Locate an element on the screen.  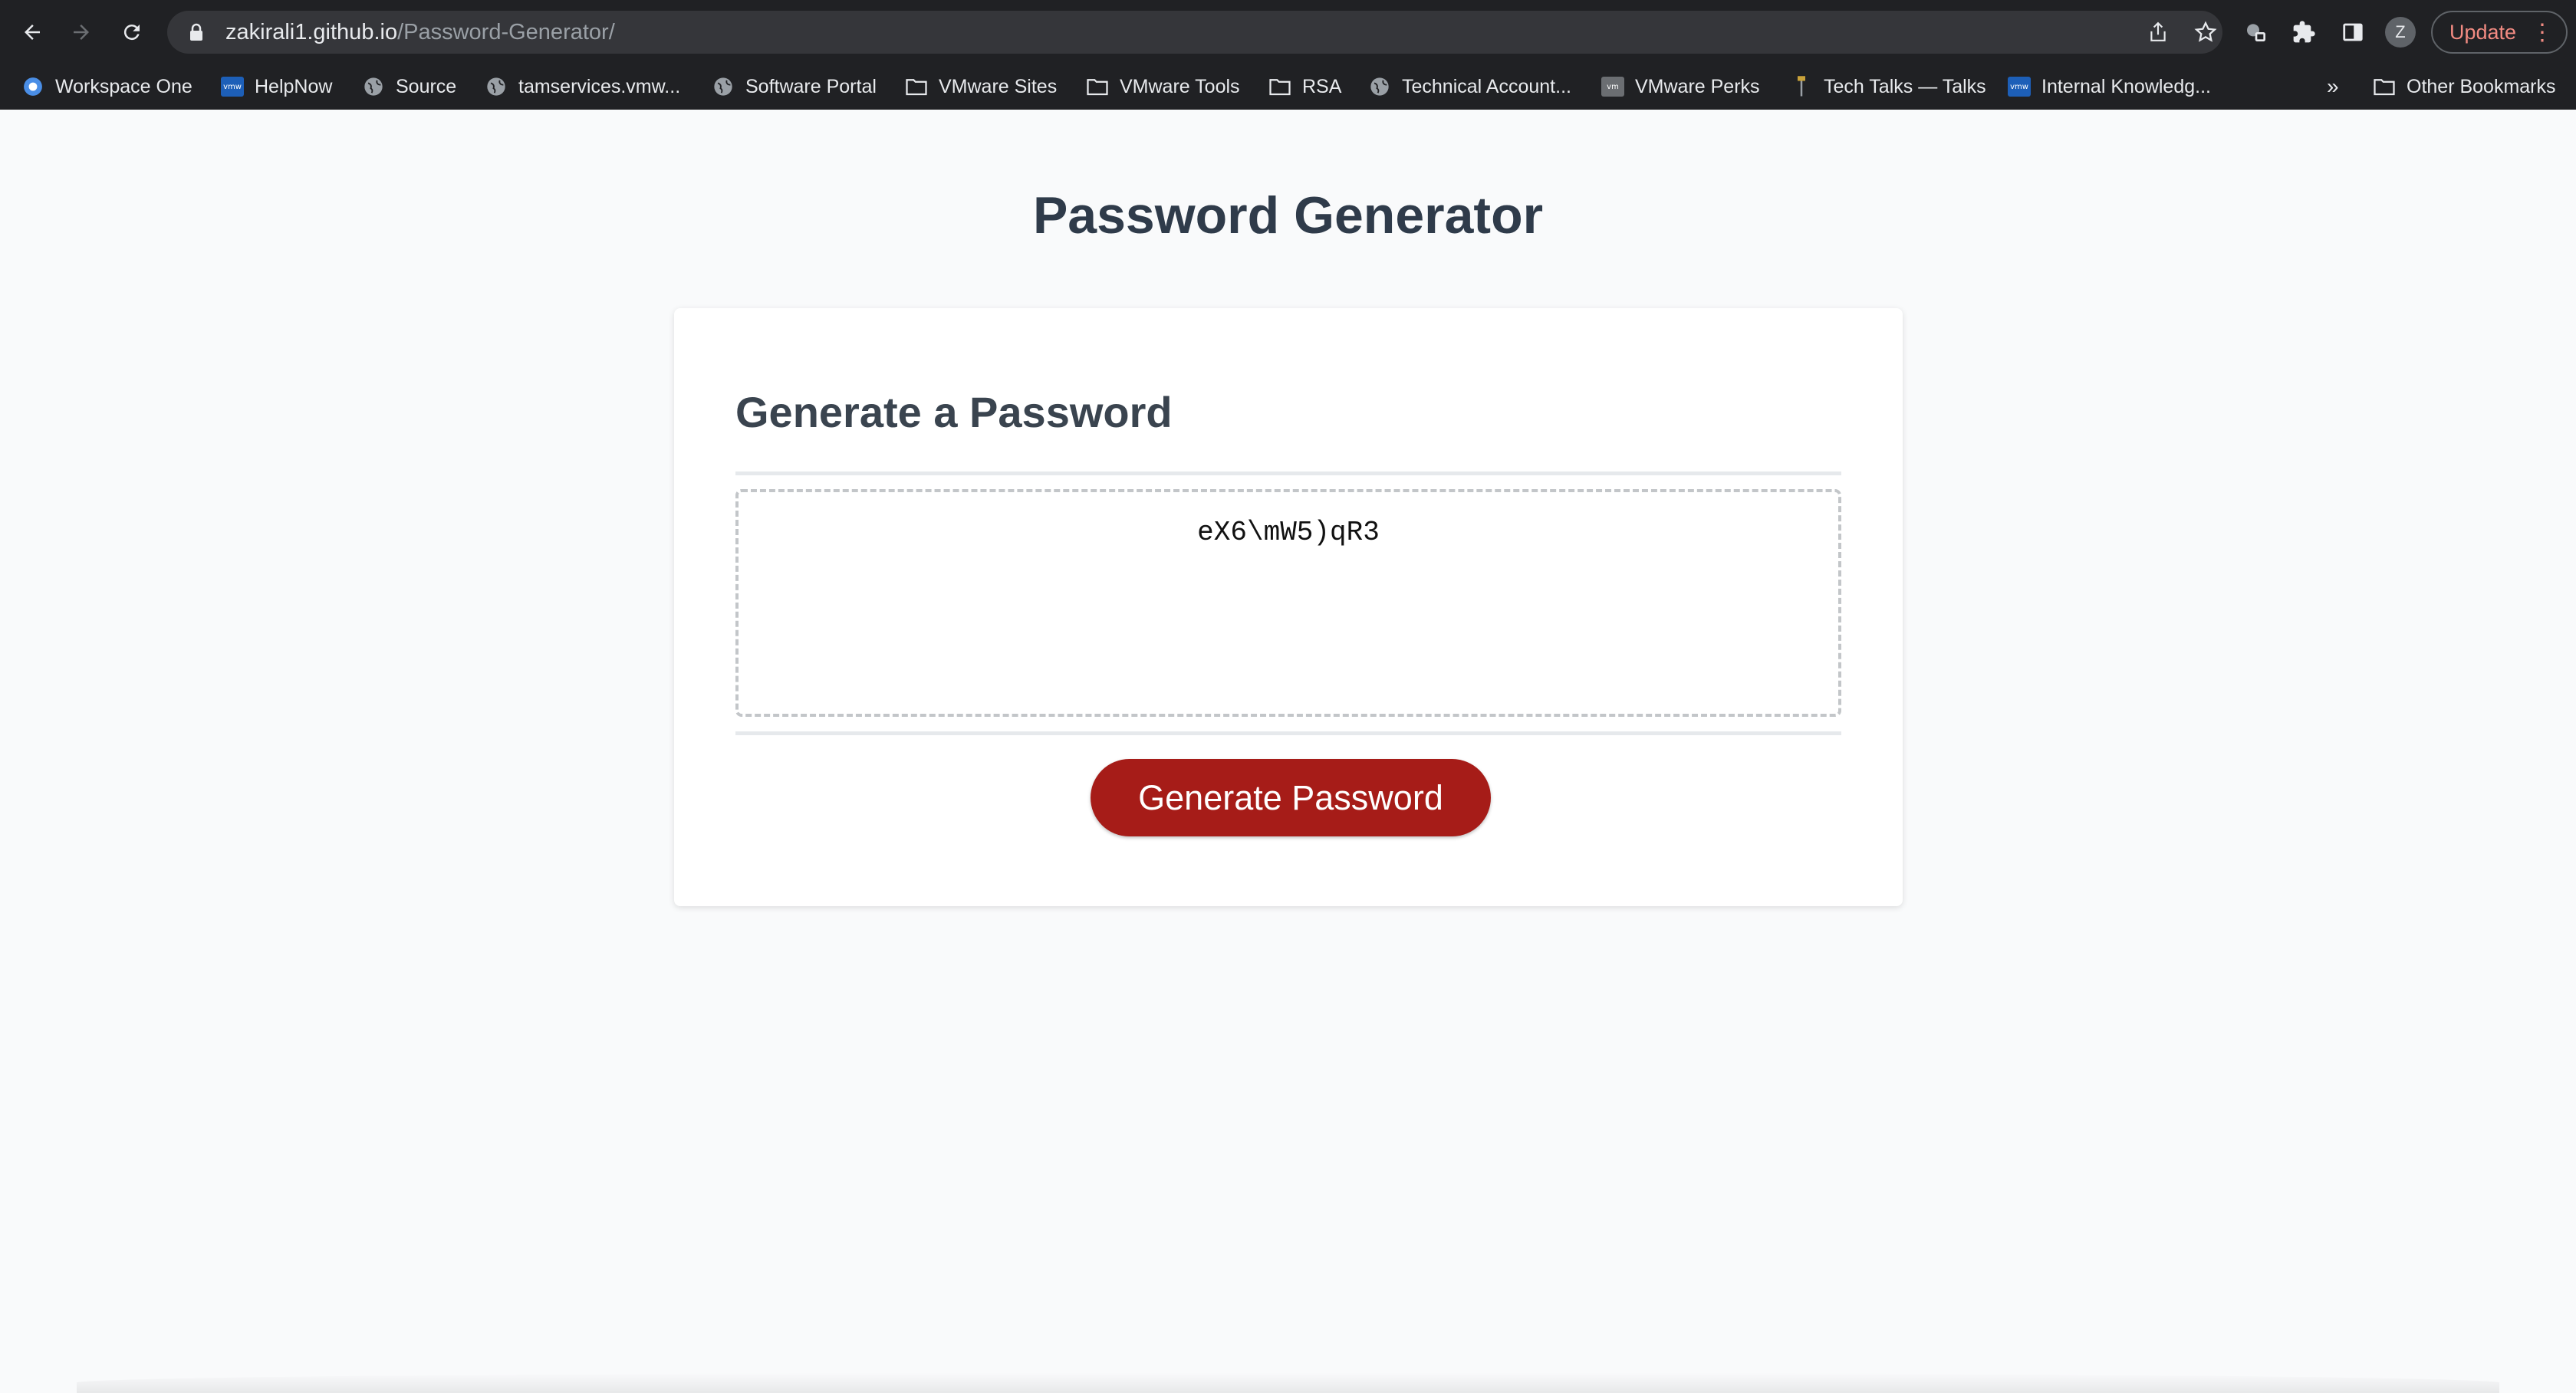
url-path: /Password-Generator/ is located at coordinates (506, 31).